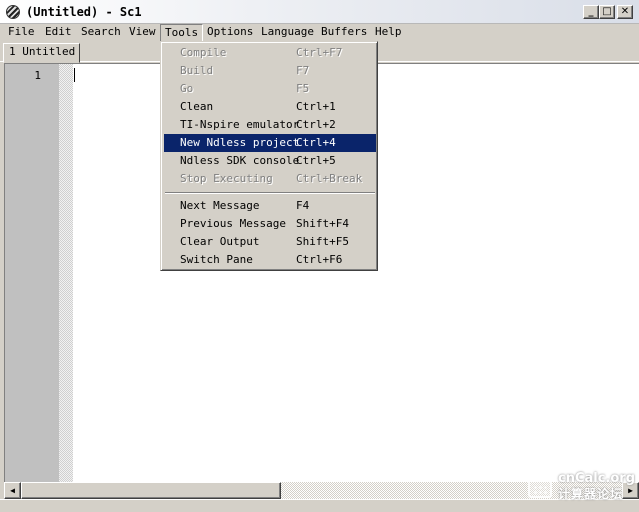 Image resolution: width=639 pixels, height=512 pixels. I want to click on menu-item-shortcut: Shift+F4, so click(322, 223).